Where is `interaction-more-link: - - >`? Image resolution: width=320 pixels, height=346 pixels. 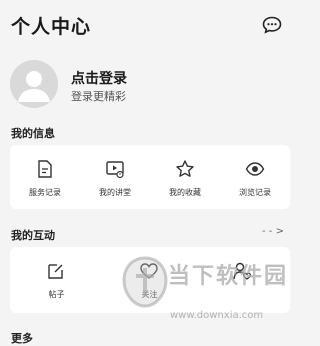
interaction-more-link: - - > is located at coordinates (273, 231).